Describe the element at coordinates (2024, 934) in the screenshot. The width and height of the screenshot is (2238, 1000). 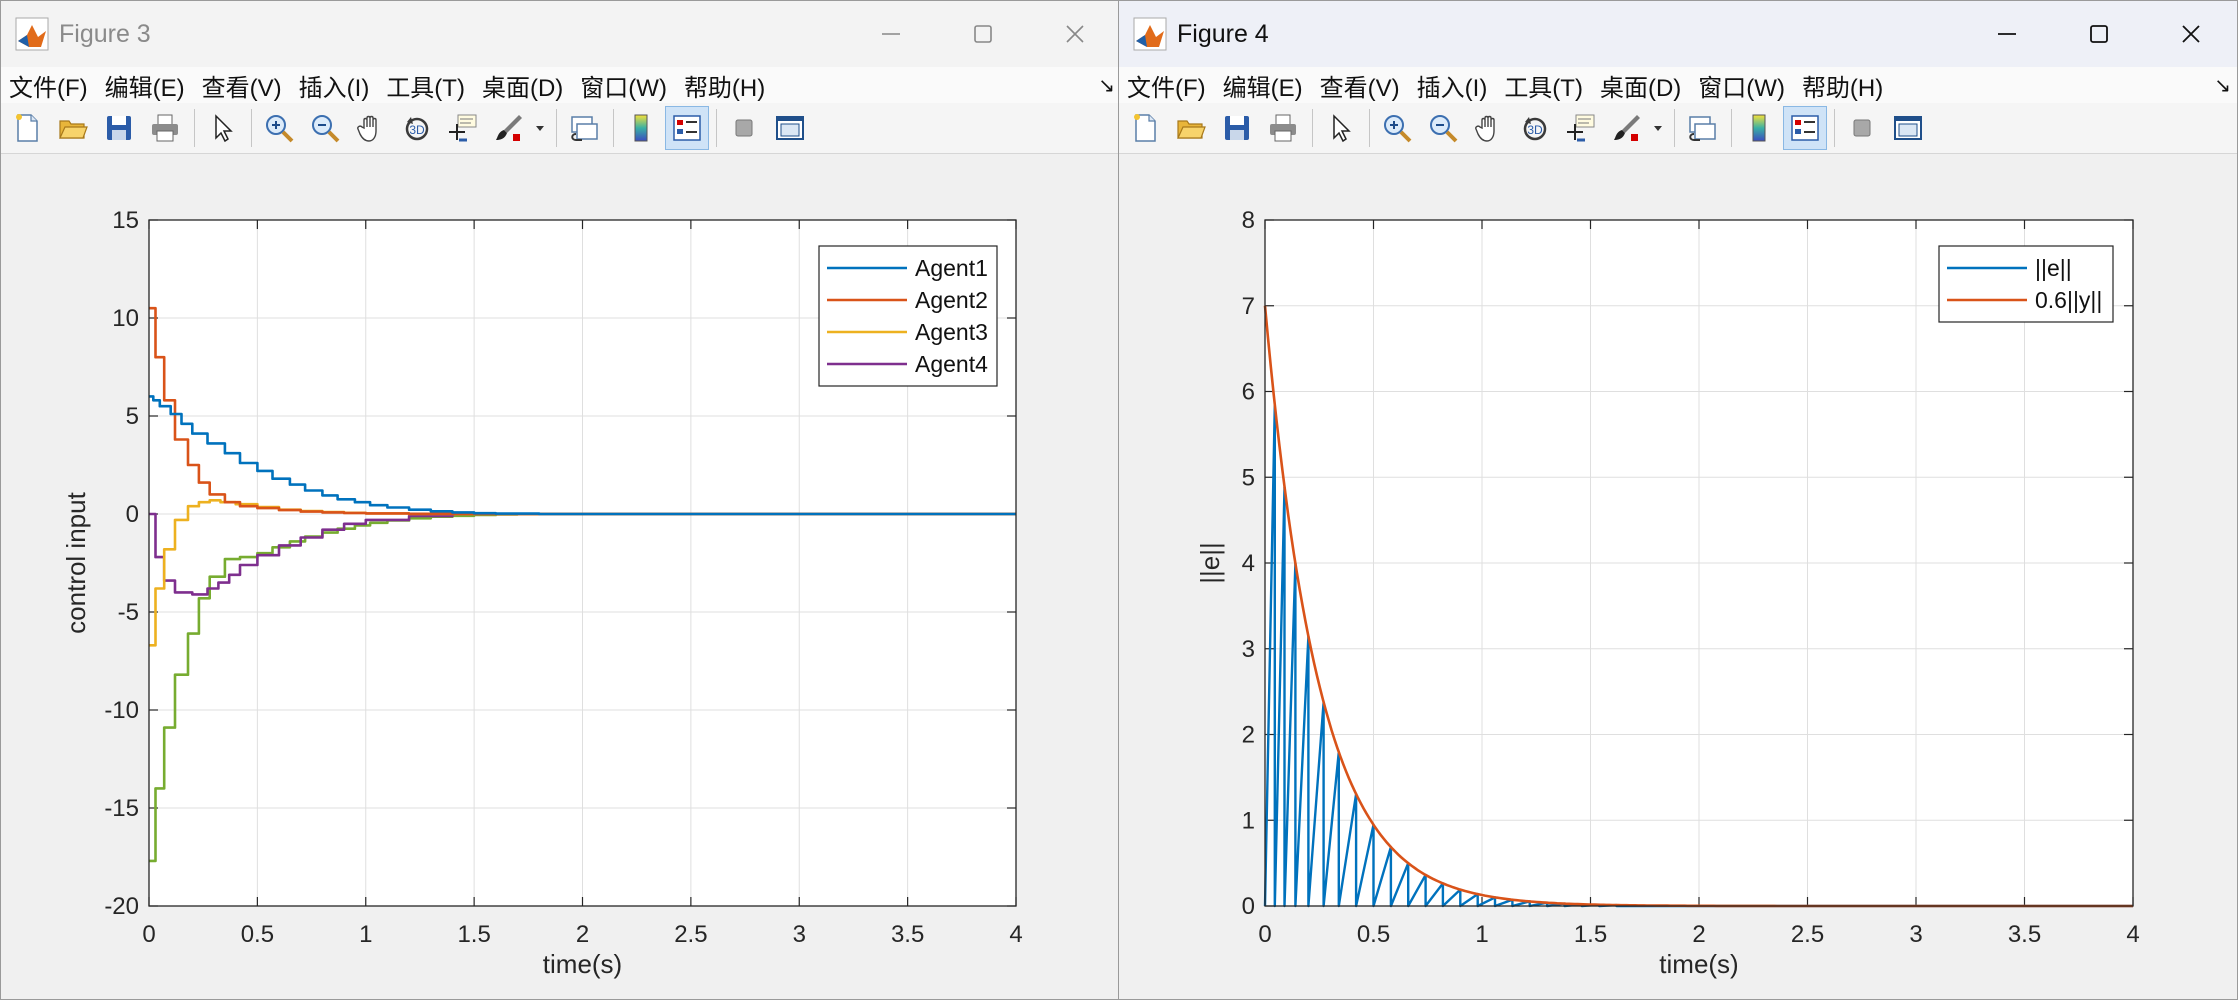
I see `x-tick-label: 3.5` at that location.